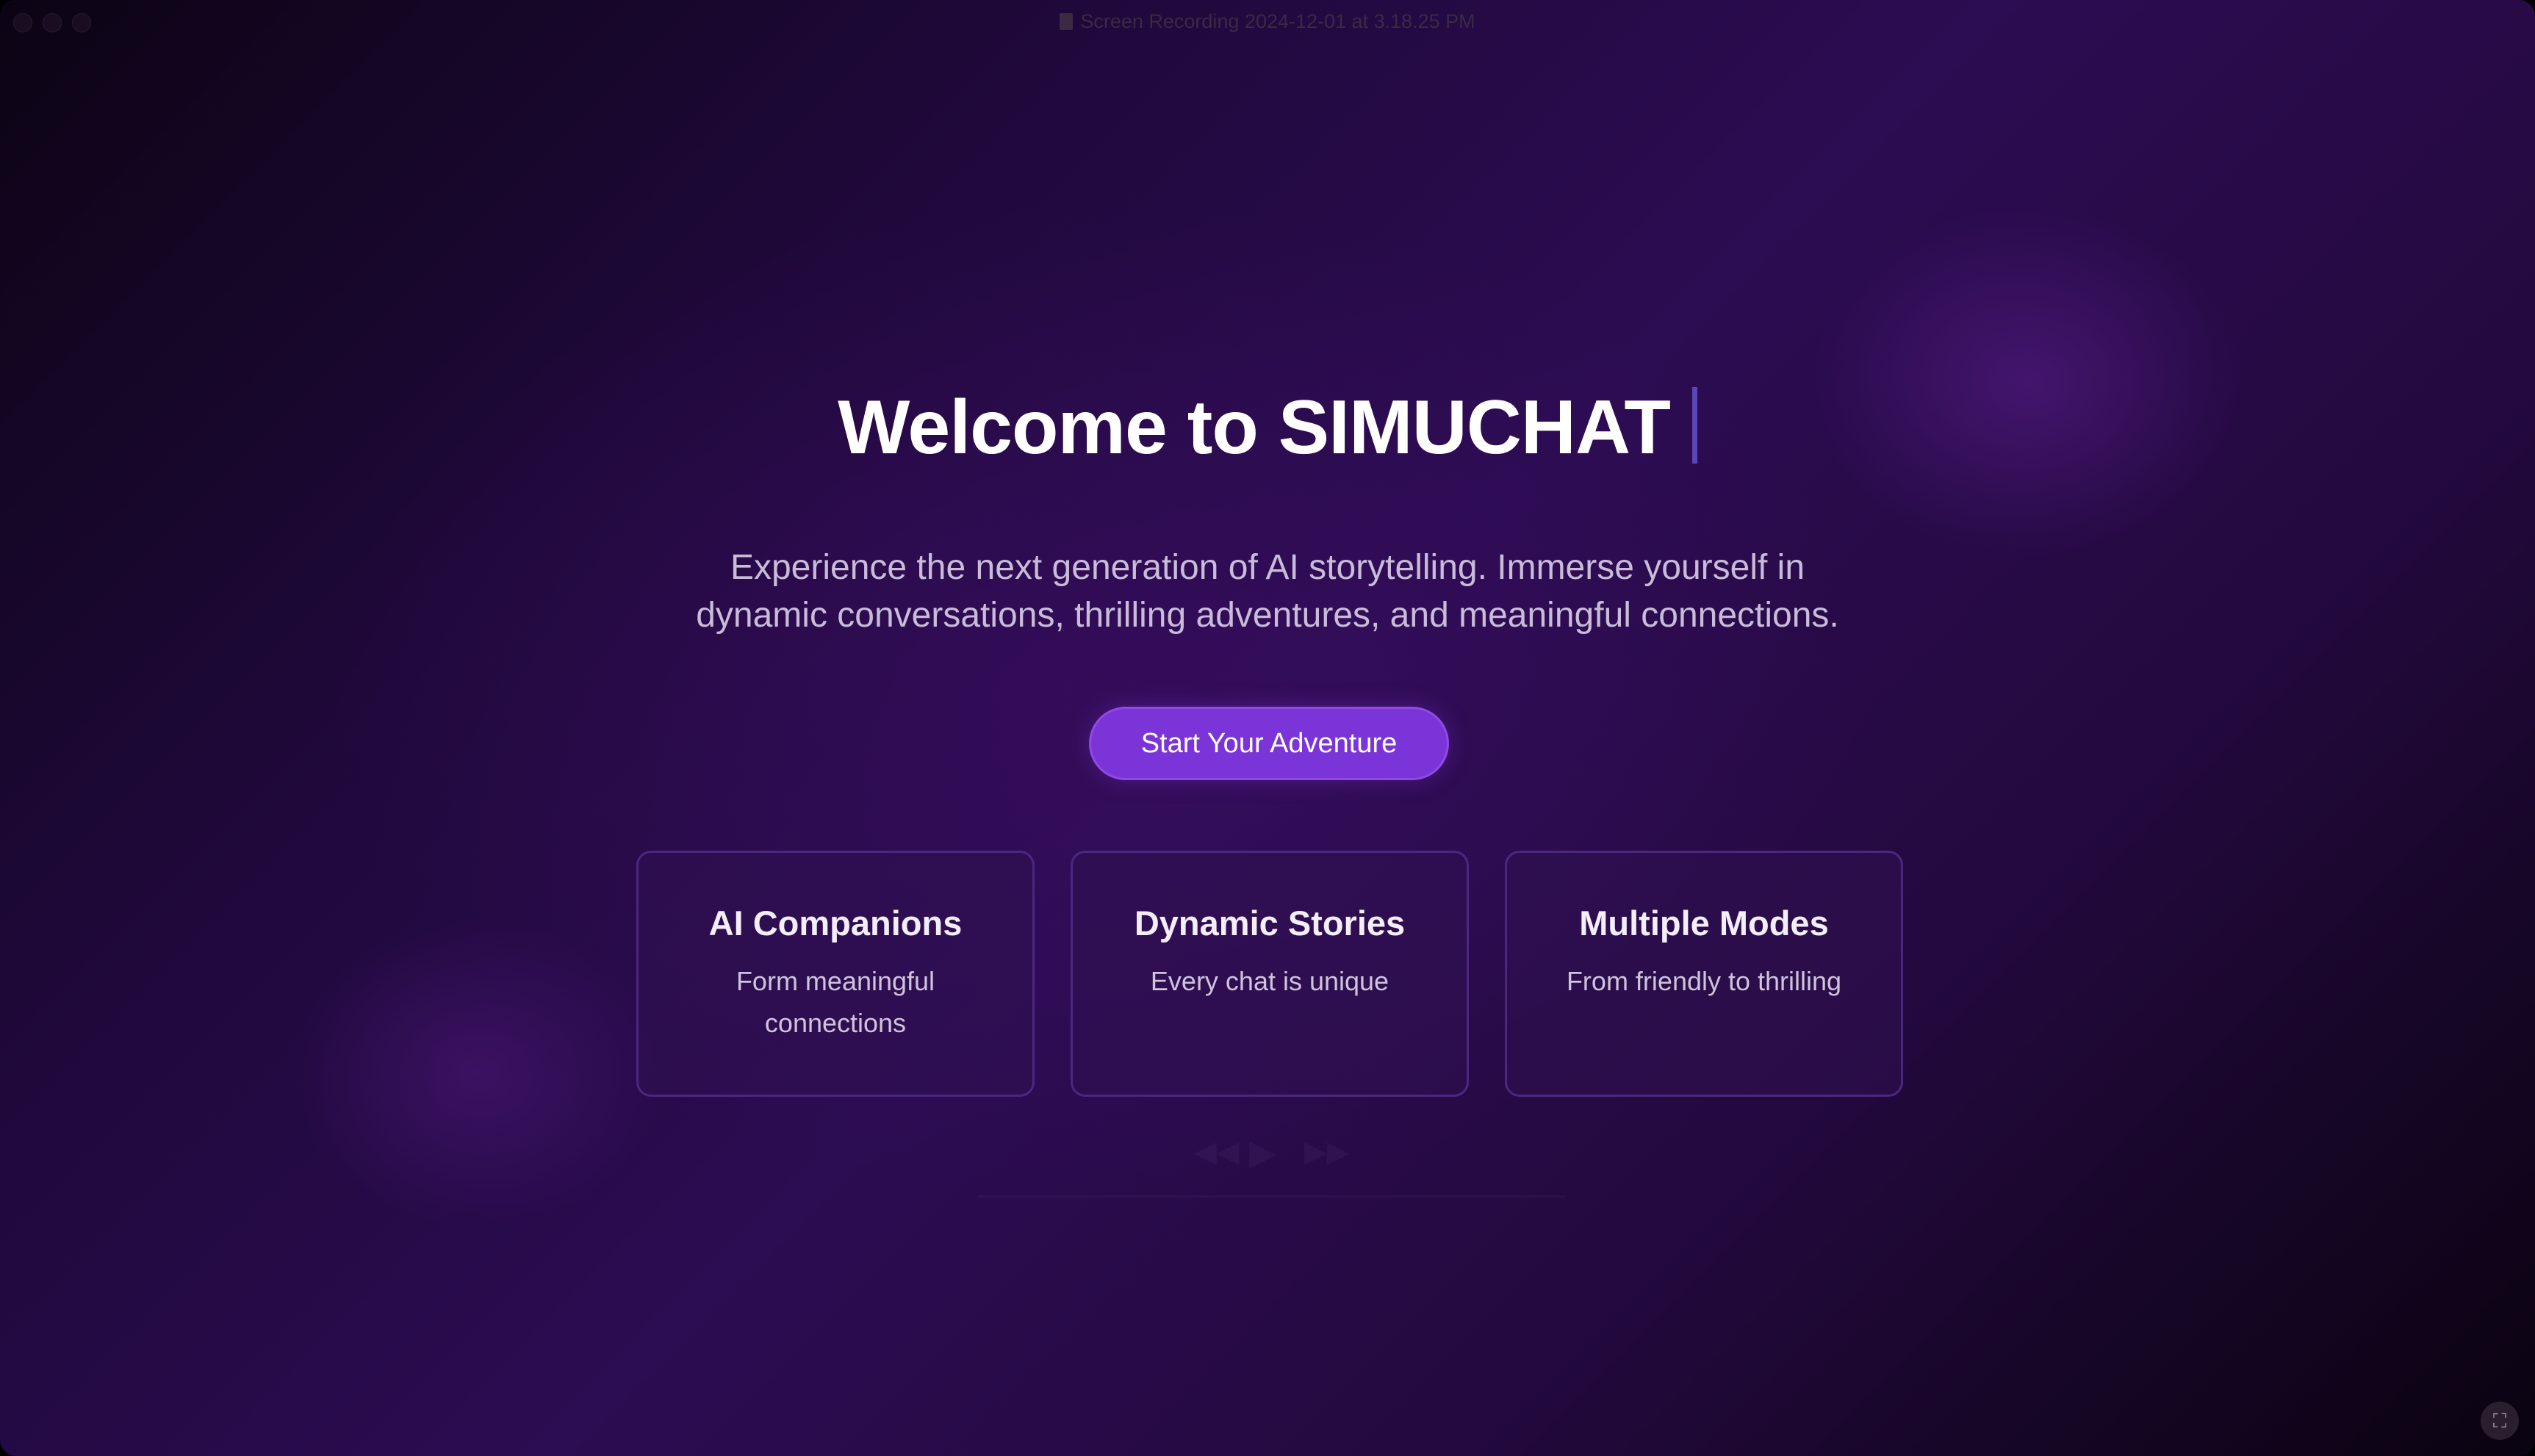  What do you see at coordinates (1704, 981) in the screenshot?
I see `feature-card-text: From friendly to thrilling` at bounding box center [1704, 981].